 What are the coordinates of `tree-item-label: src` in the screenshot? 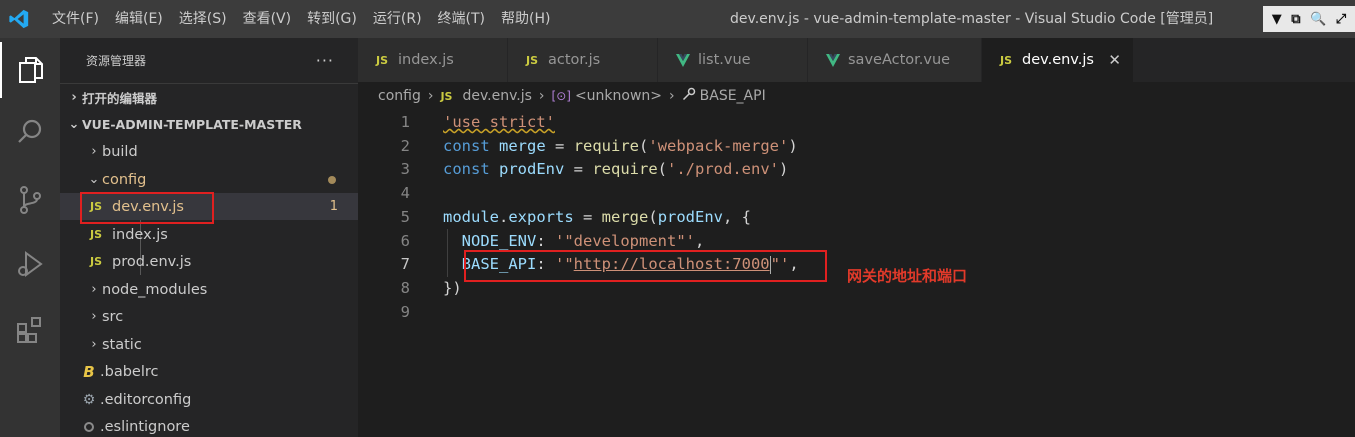 It's located at (113, 316).